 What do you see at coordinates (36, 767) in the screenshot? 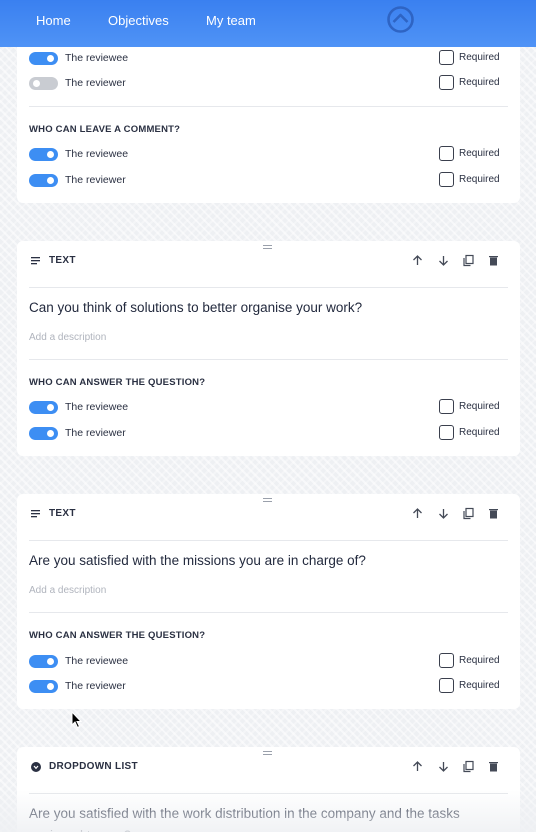
I see `dropdown-circle-icon` at bounding box center [36, 767].